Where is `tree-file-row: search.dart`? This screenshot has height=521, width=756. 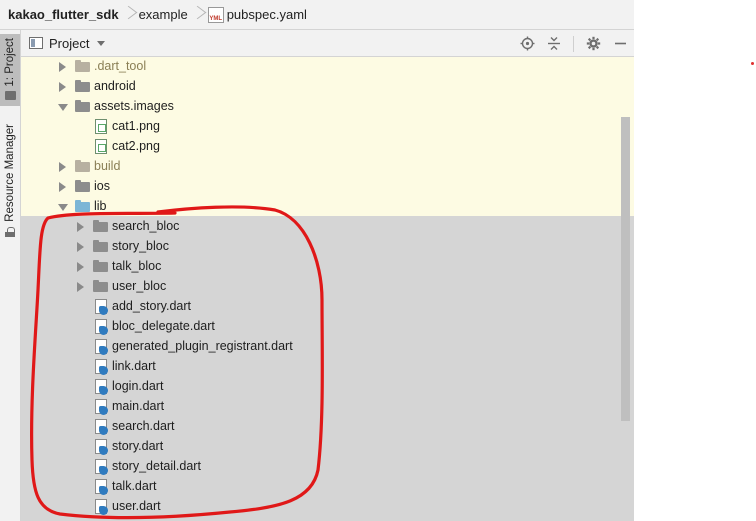
tree-file-row: search.dart is located at coordinates (321, 427).